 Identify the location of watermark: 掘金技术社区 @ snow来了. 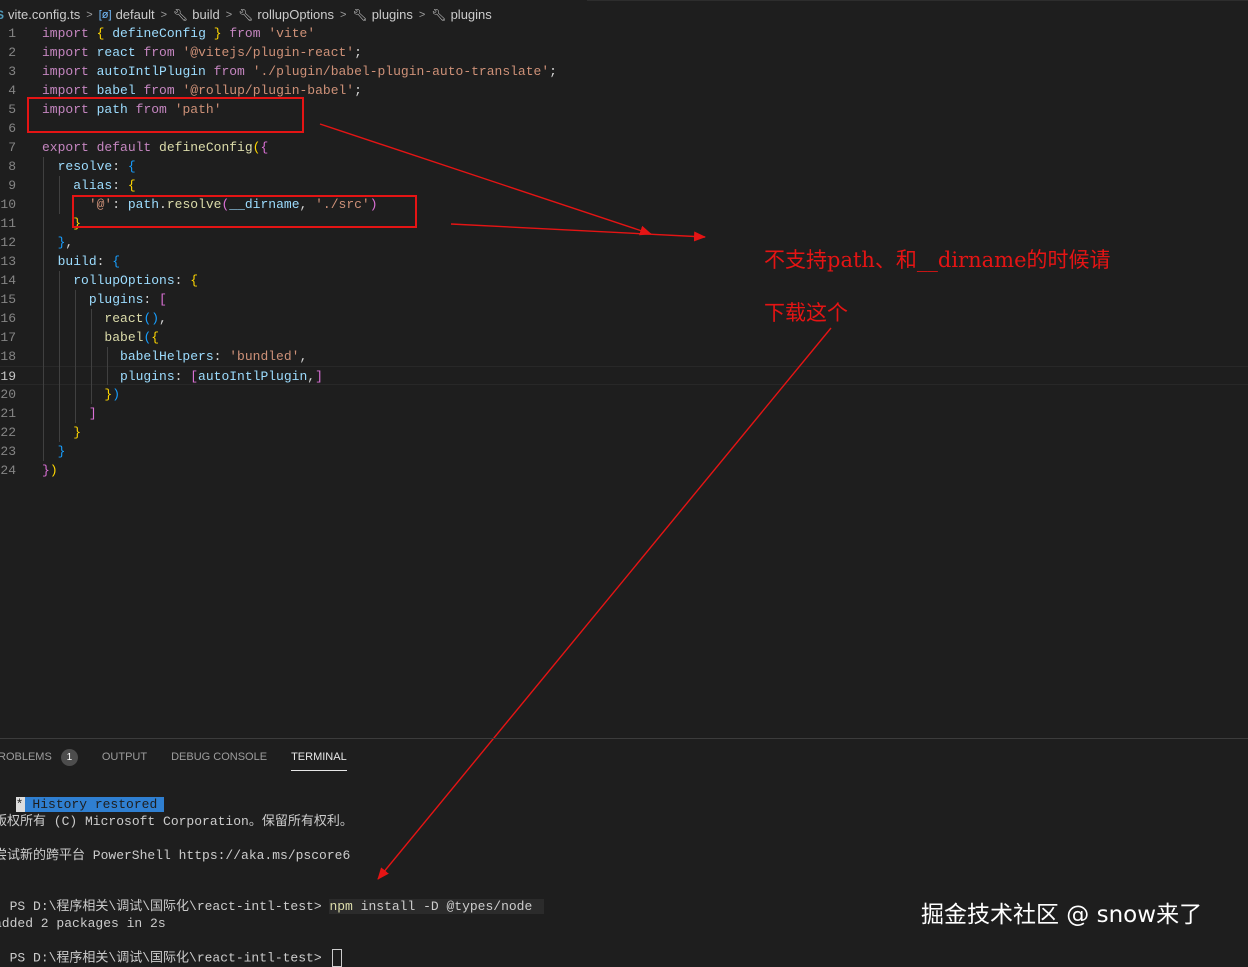
(1062, 915).